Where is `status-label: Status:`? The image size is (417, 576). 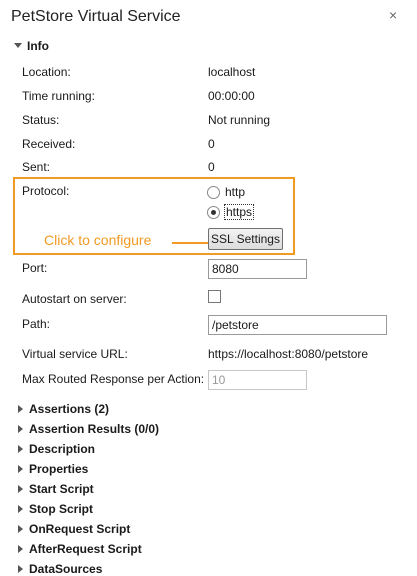
status-label: Status: is located at coordinates (41, 120).